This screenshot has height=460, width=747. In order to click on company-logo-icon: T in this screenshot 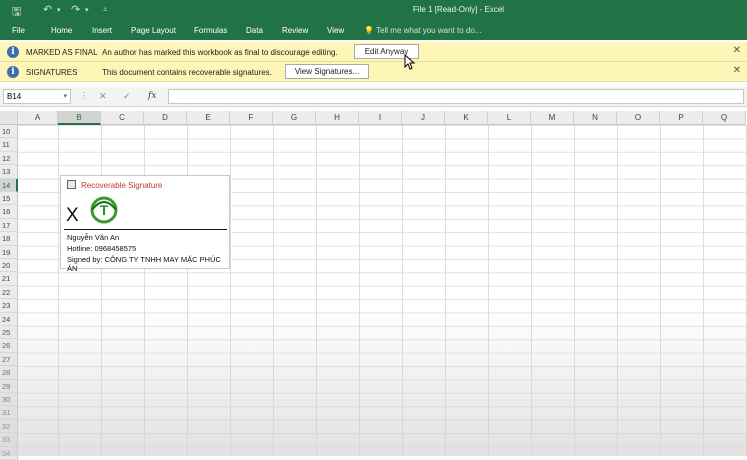, I will do `click(104, 210)`.